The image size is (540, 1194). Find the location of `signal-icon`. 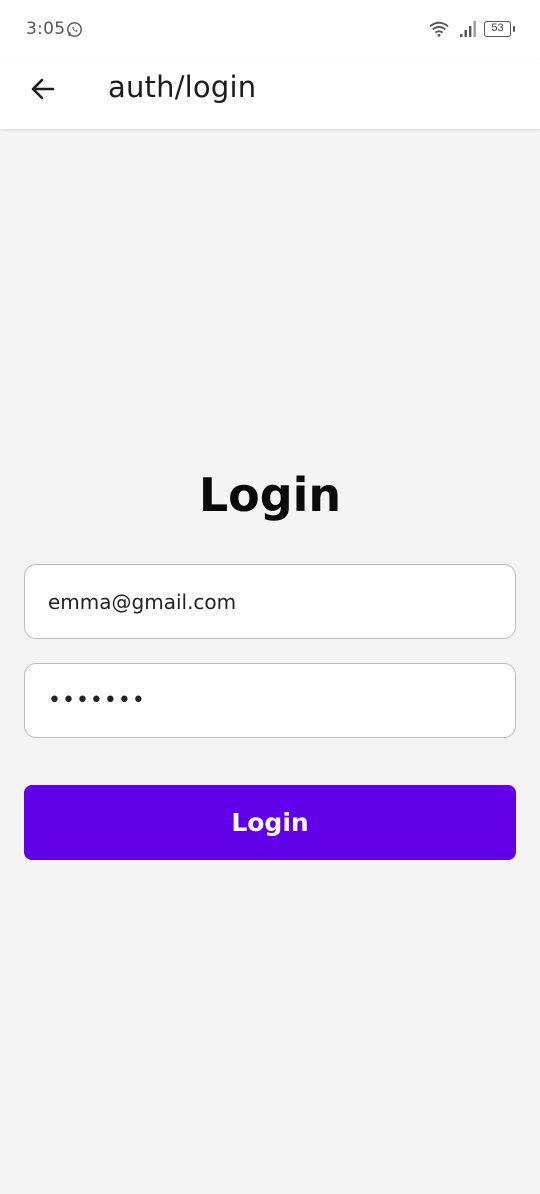

signal-icon is located at coordinates (468, 29).